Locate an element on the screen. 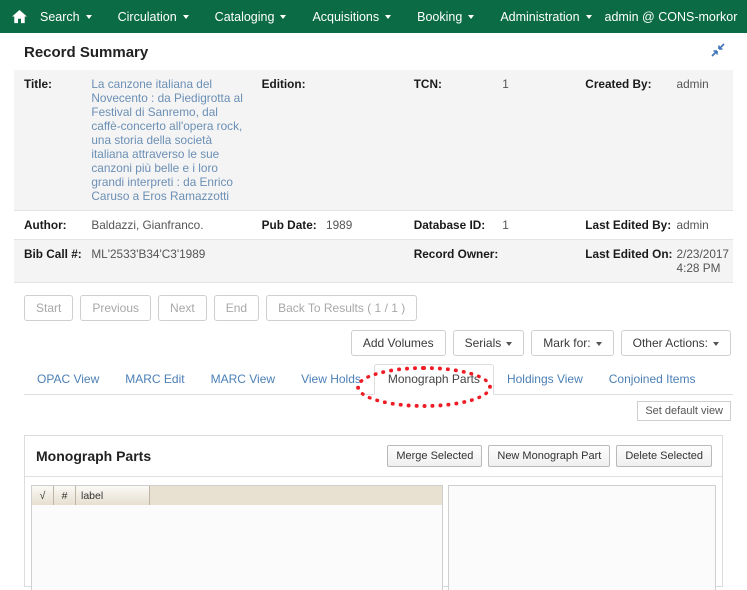 The height and width of the screenshot is (590, 747). collapse-diagonal-icon is located at coordinates (718, 52).